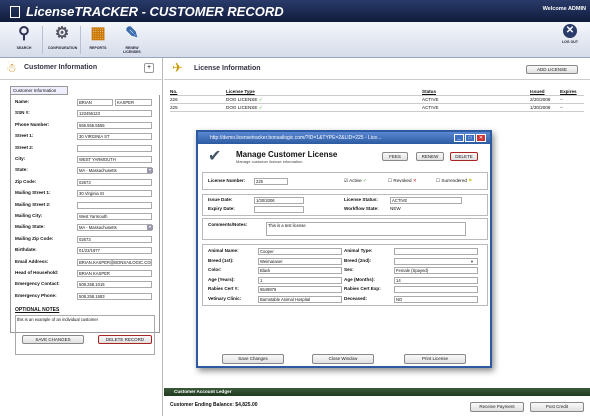  I want to click on animal-field-row: Breed (2nd): ▼, so click(414, 261).